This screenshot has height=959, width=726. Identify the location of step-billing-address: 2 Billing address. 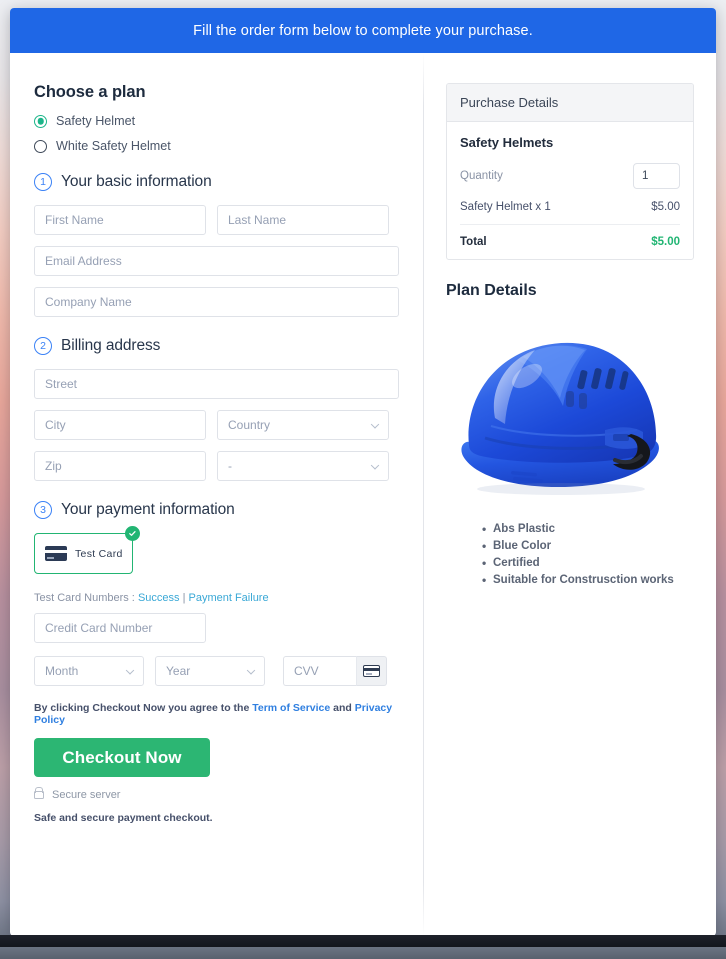
(216, 346).